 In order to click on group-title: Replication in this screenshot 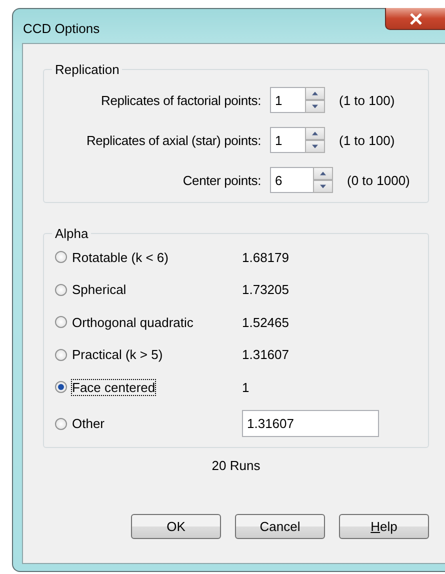, I will do `click(87, 69)`.